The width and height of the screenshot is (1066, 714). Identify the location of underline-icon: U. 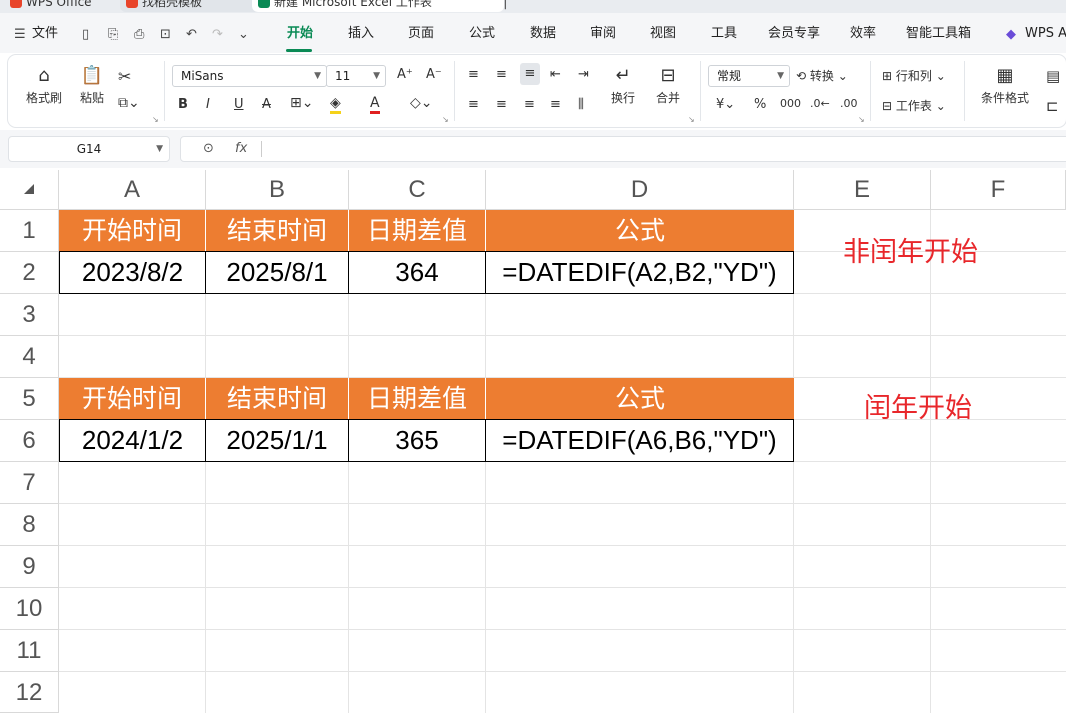
(239, 104).